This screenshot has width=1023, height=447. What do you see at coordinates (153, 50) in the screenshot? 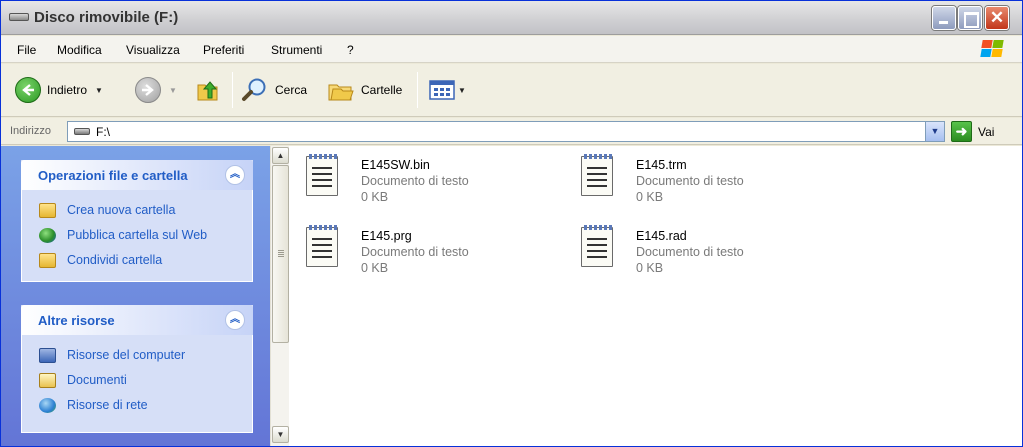
I see `menu-visualizza: Visualizza` at bounding box center [153, 50].